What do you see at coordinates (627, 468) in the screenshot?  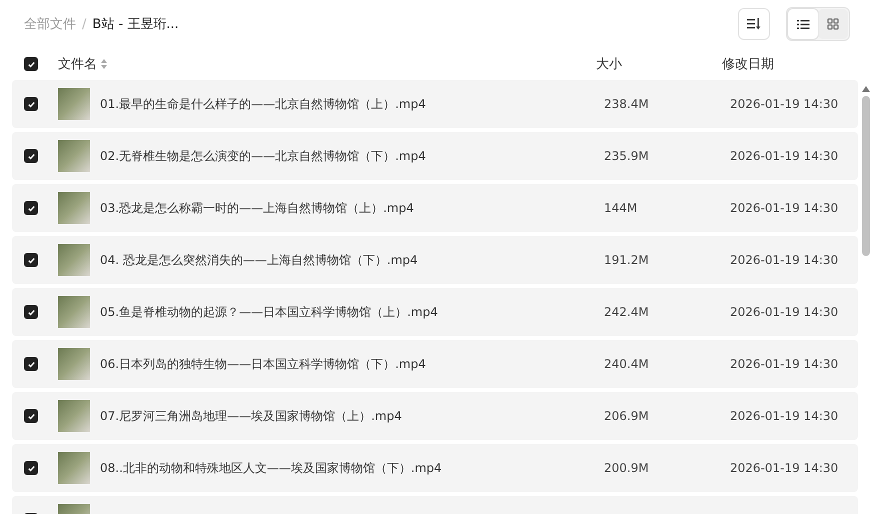 I see `file-size: 200.9M` at bounding box center [627, 468].